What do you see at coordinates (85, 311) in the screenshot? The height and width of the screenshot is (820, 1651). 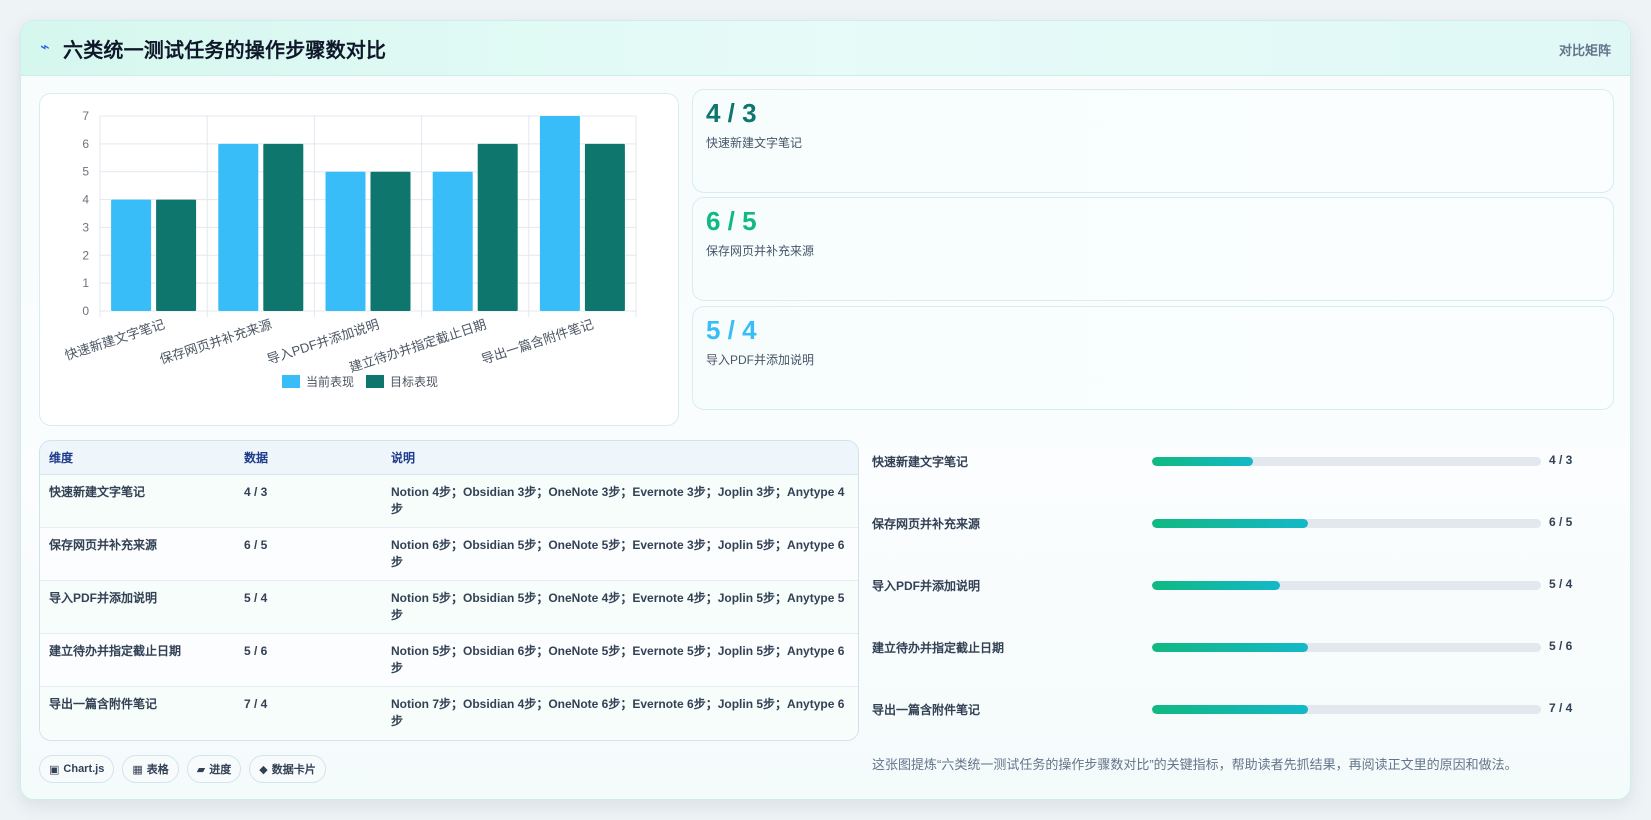 I see `y-tick-label: 0` at bounding box center [85, 311].